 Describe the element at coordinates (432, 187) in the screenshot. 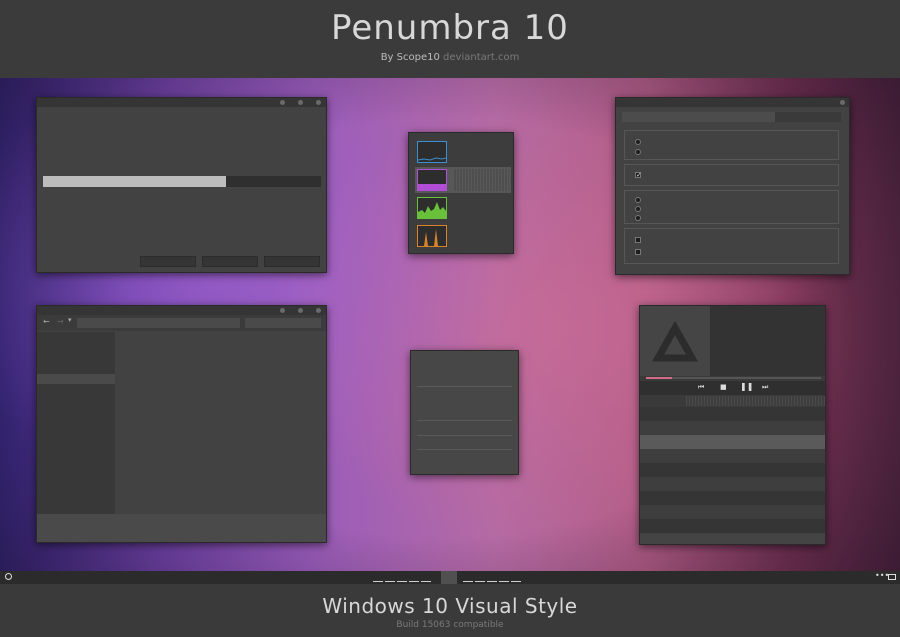

I see `memory-graph-fill` at that location.